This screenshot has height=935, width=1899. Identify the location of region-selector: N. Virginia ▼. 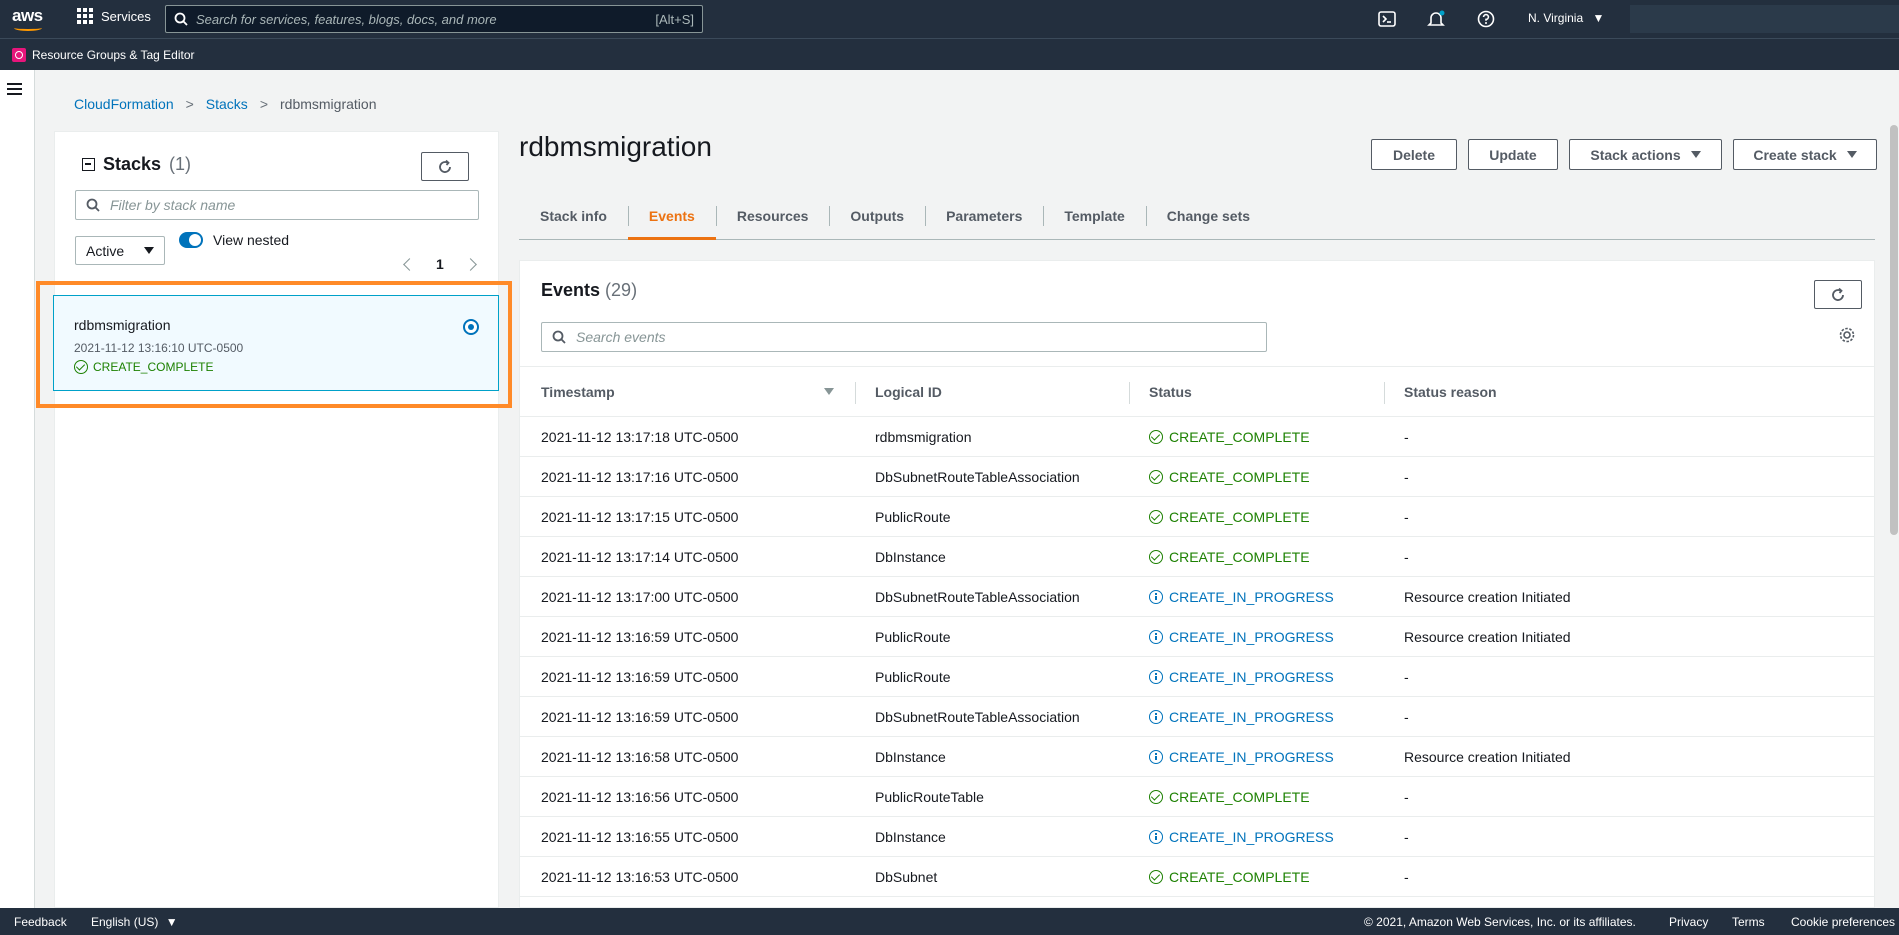
(1566, 18).